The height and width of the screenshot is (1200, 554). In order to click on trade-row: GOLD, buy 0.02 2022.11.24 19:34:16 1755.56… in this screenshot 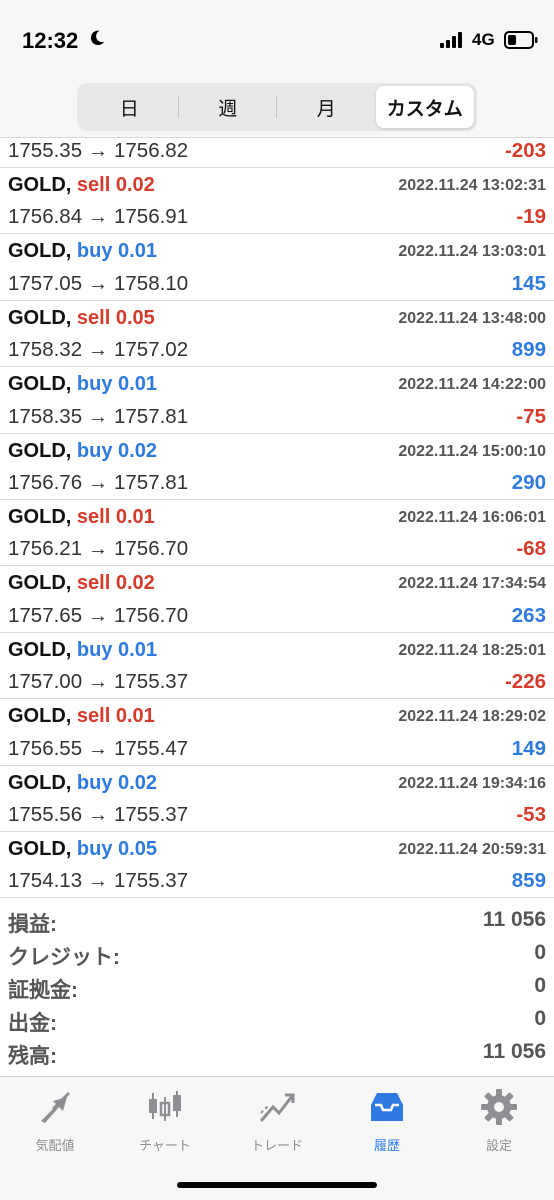, I will do `click(277, 799)`.